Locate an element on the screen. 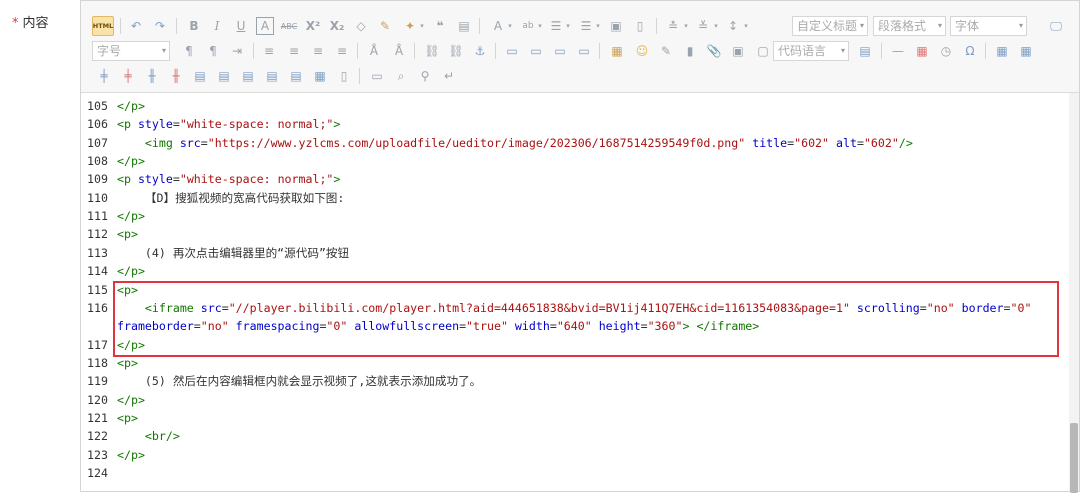  insert-table-icon: ▦ is located at coordinates (1002, 51).